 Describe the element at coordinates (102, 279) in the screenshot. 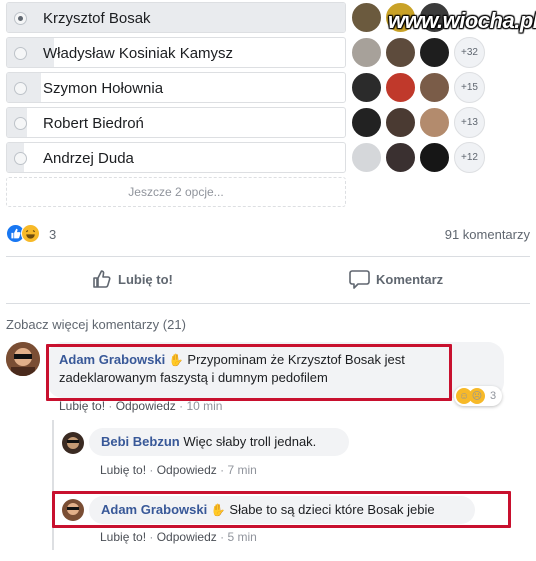

I see `thumbs-up-icon` at that location.